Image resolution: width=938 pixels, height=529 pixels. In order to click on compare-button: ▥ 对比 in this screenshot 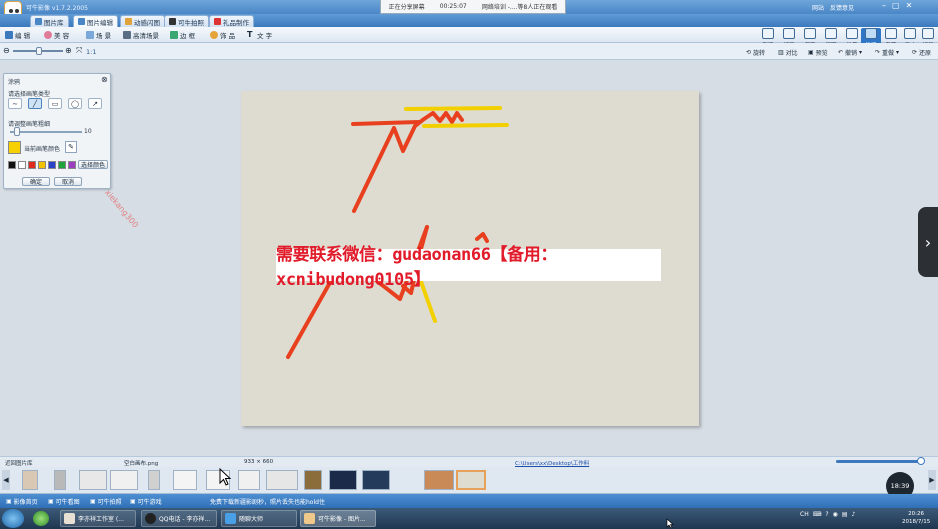, I will do `click(788, 52)`.